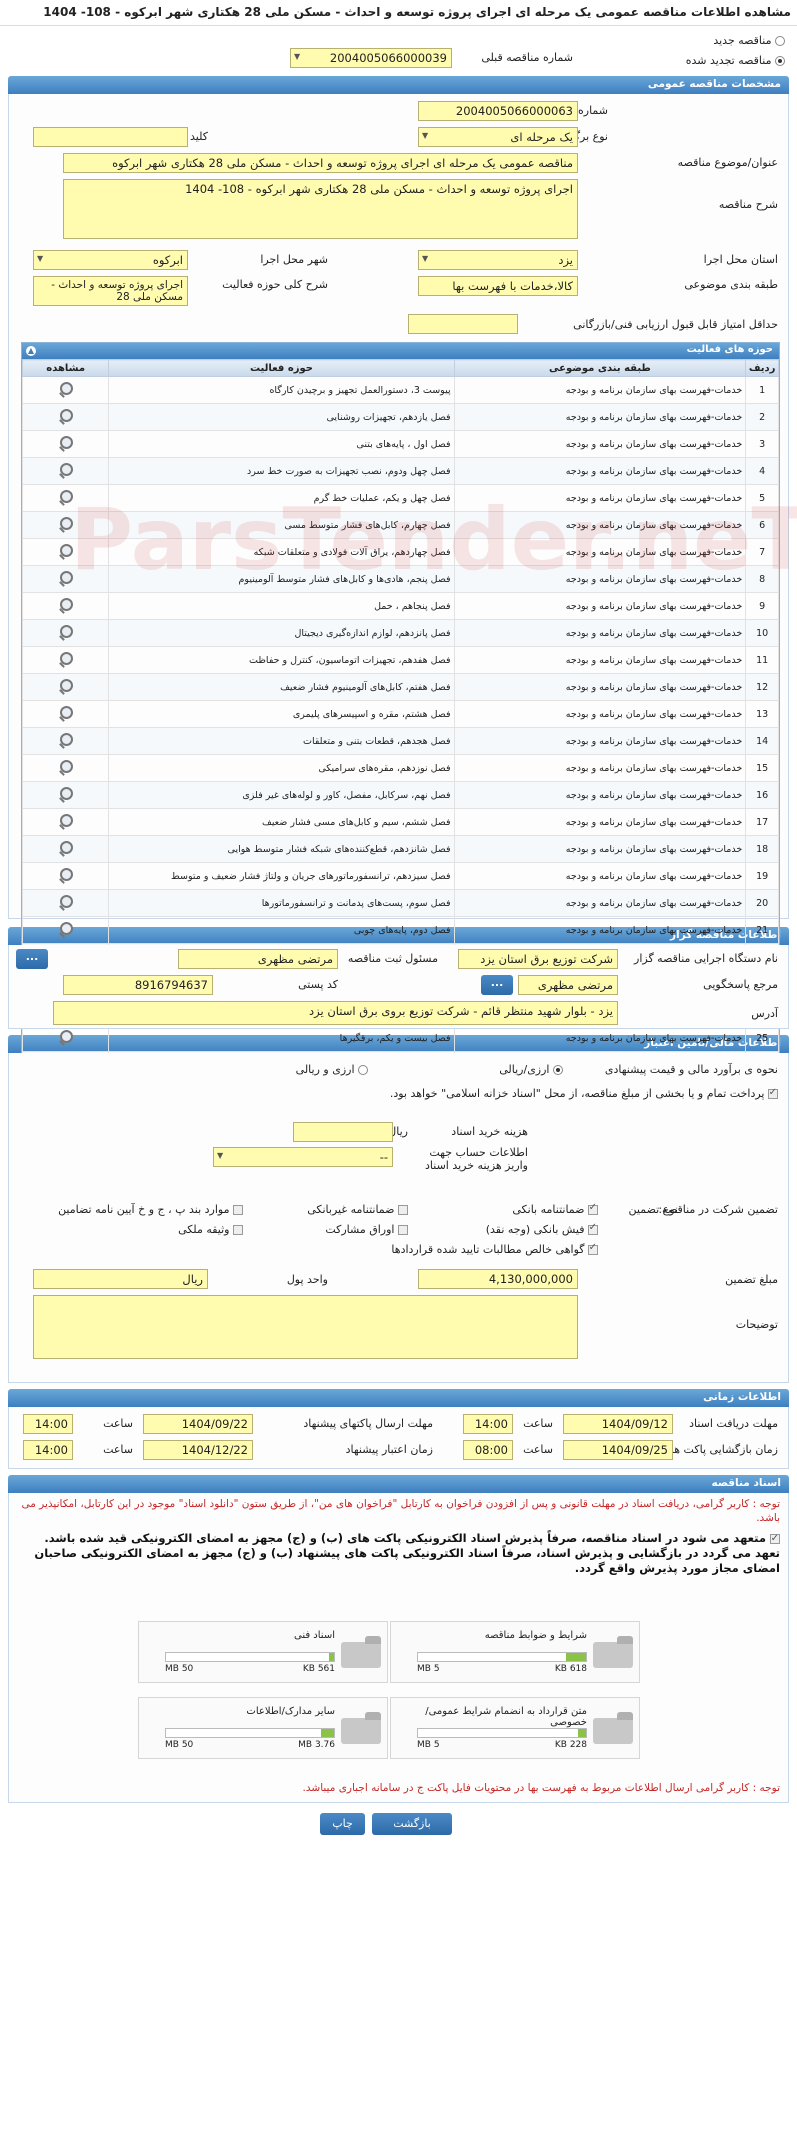 This screenshot has width=797, height=2136. What do you see at coordinates (281, 633) in the screenshot?
I see `row-scope: فصل پانزدهم، لوازم اندازه‌گیری دیجیتال` at bounding box center [281, 633].